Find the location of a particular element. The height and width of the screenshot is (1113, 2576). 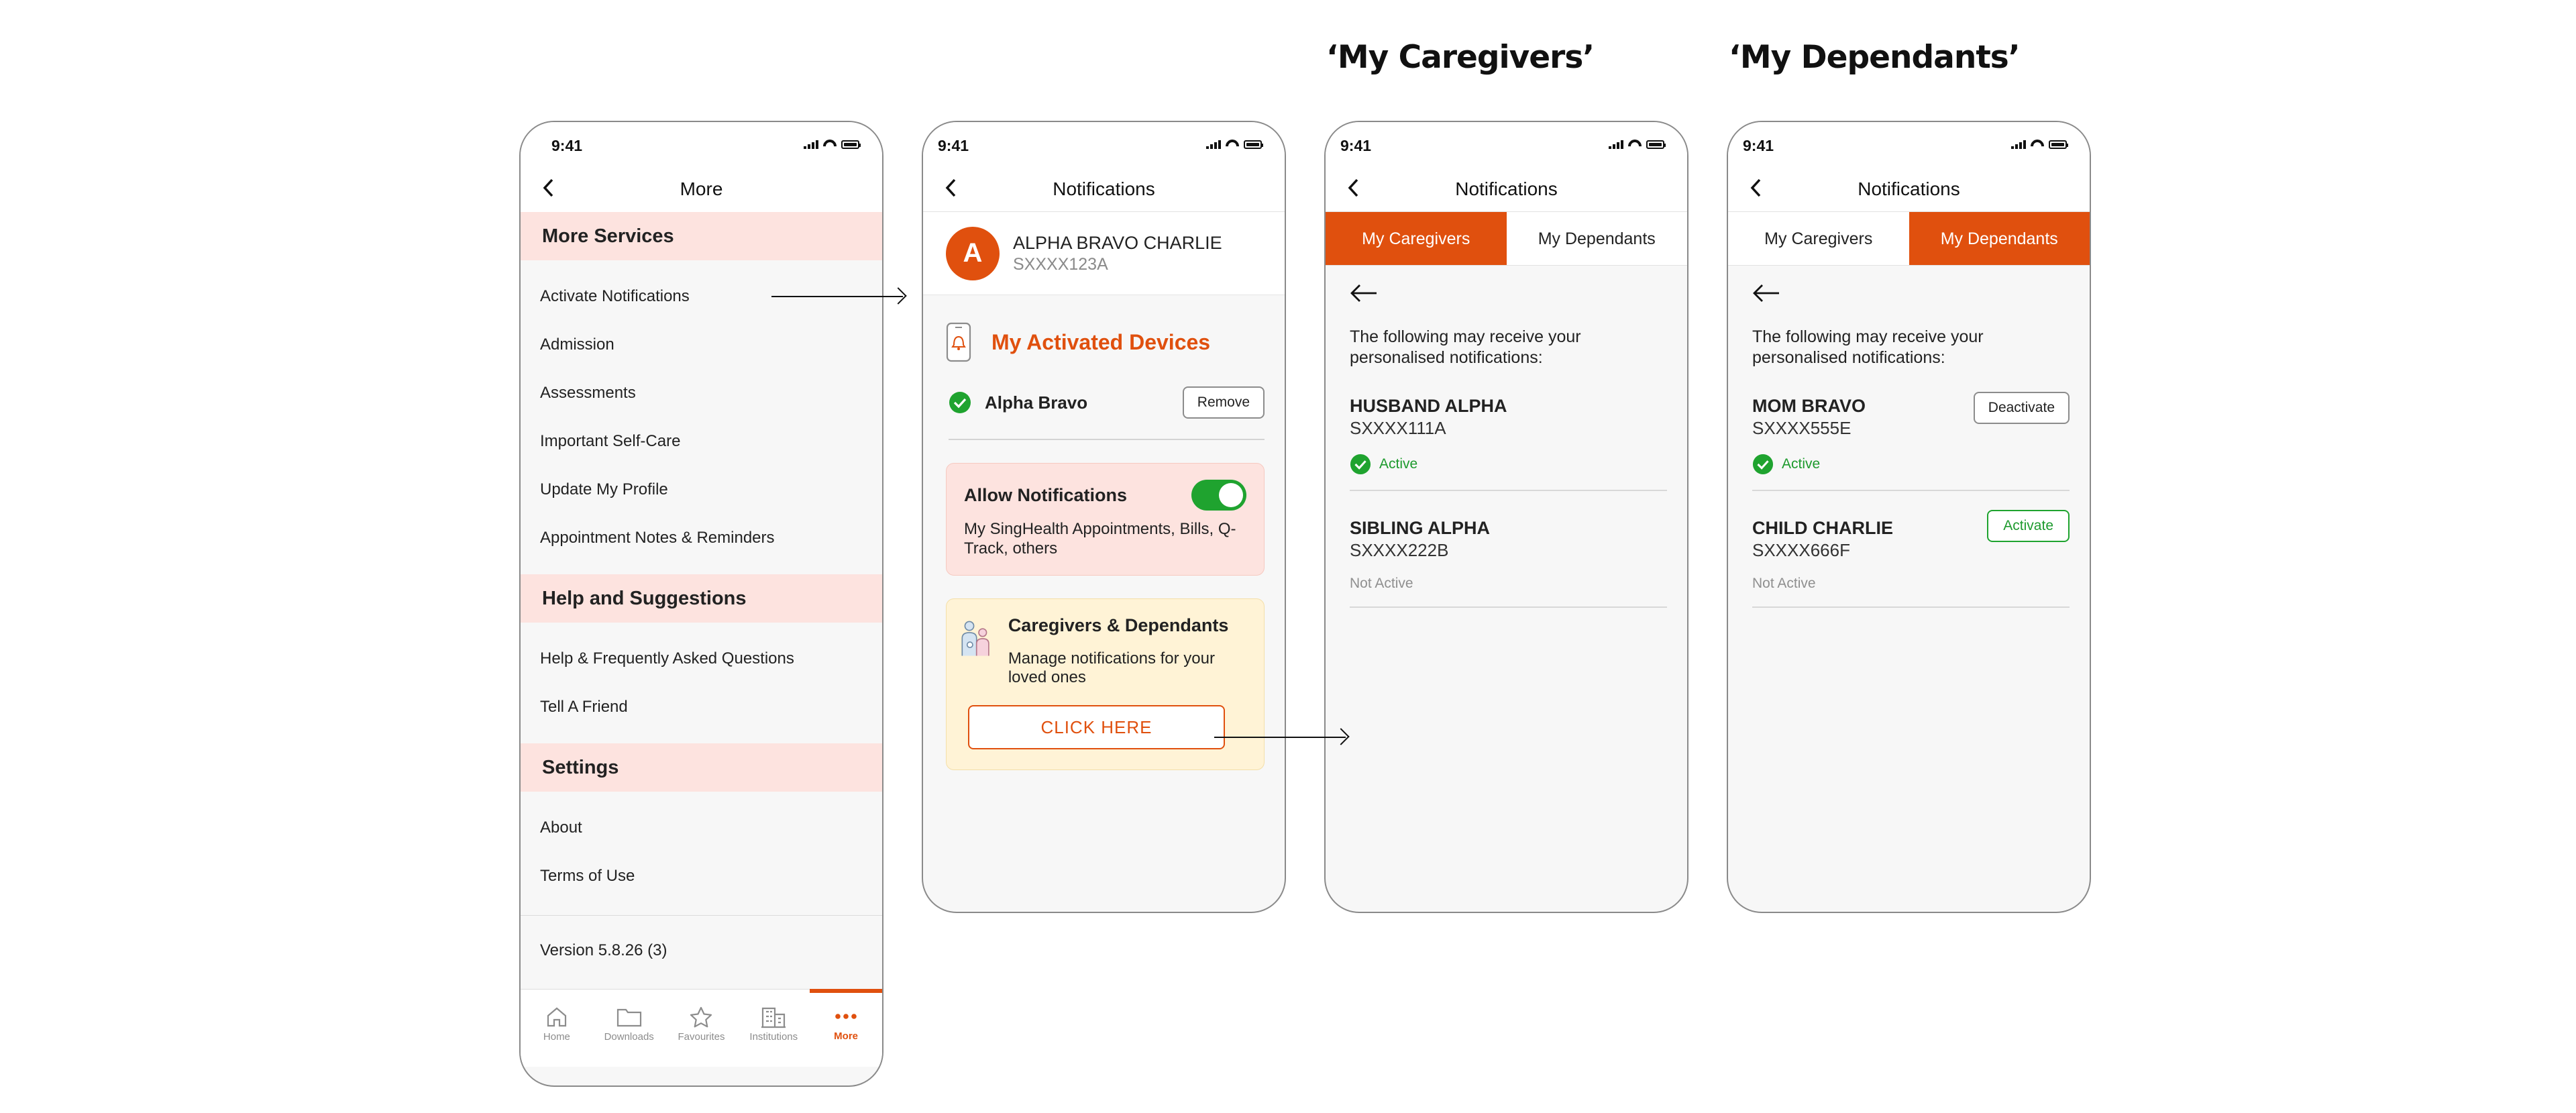

list-item: HUSBAND ALPHA SXXXX111A Active is located at coordinates (1508, 430).